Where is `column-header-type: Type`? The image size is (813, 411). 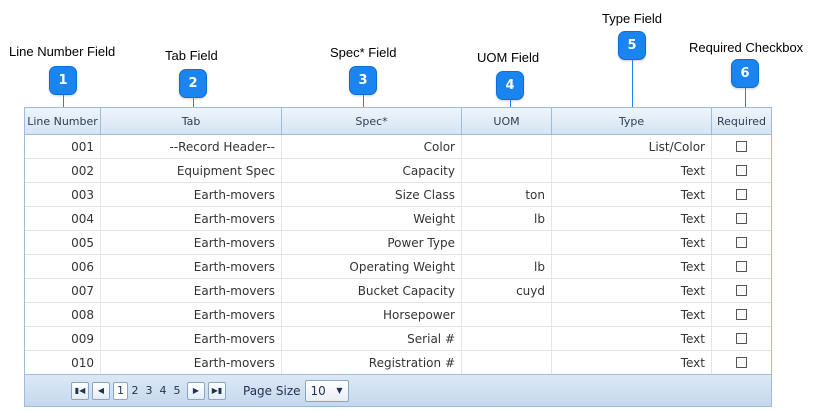 column-header-type: Type is located at coordinates (632, 121).